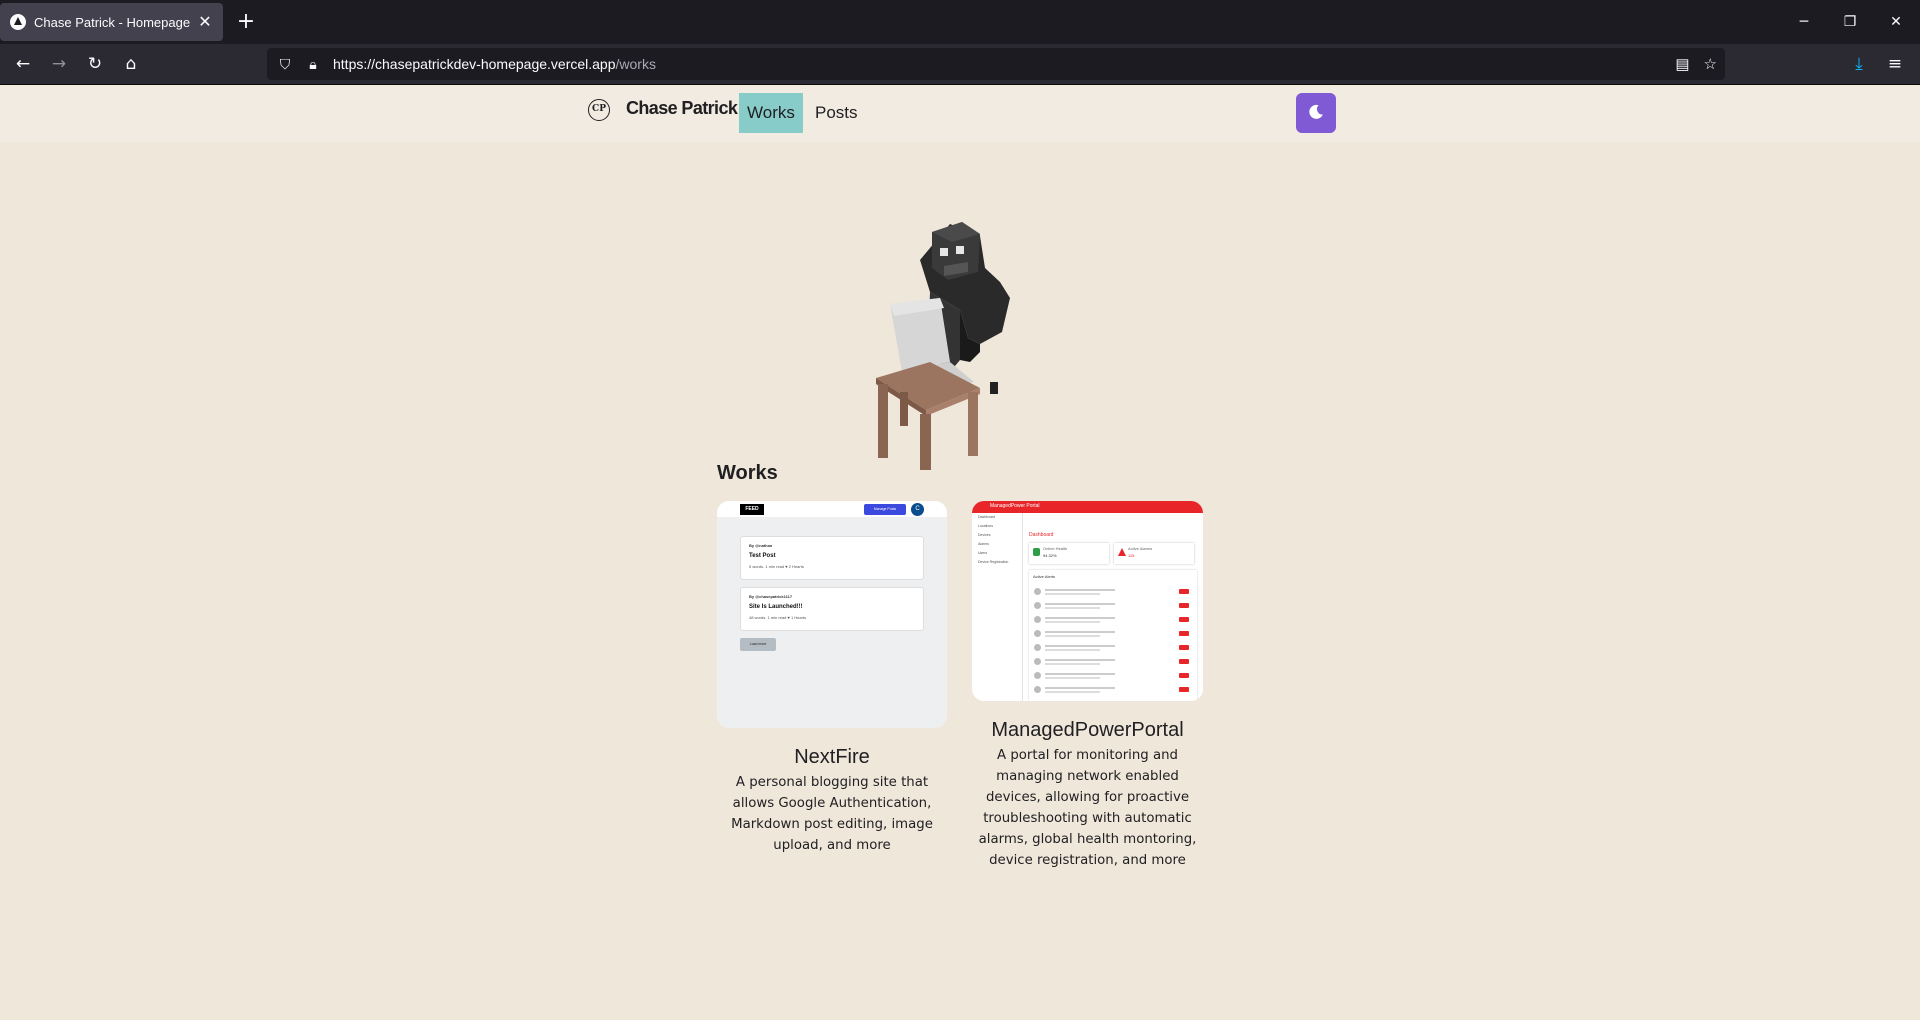 This screenshot has width=1920, height=1020. I want to click on sidebar-item: Devices, so click(984, 535).